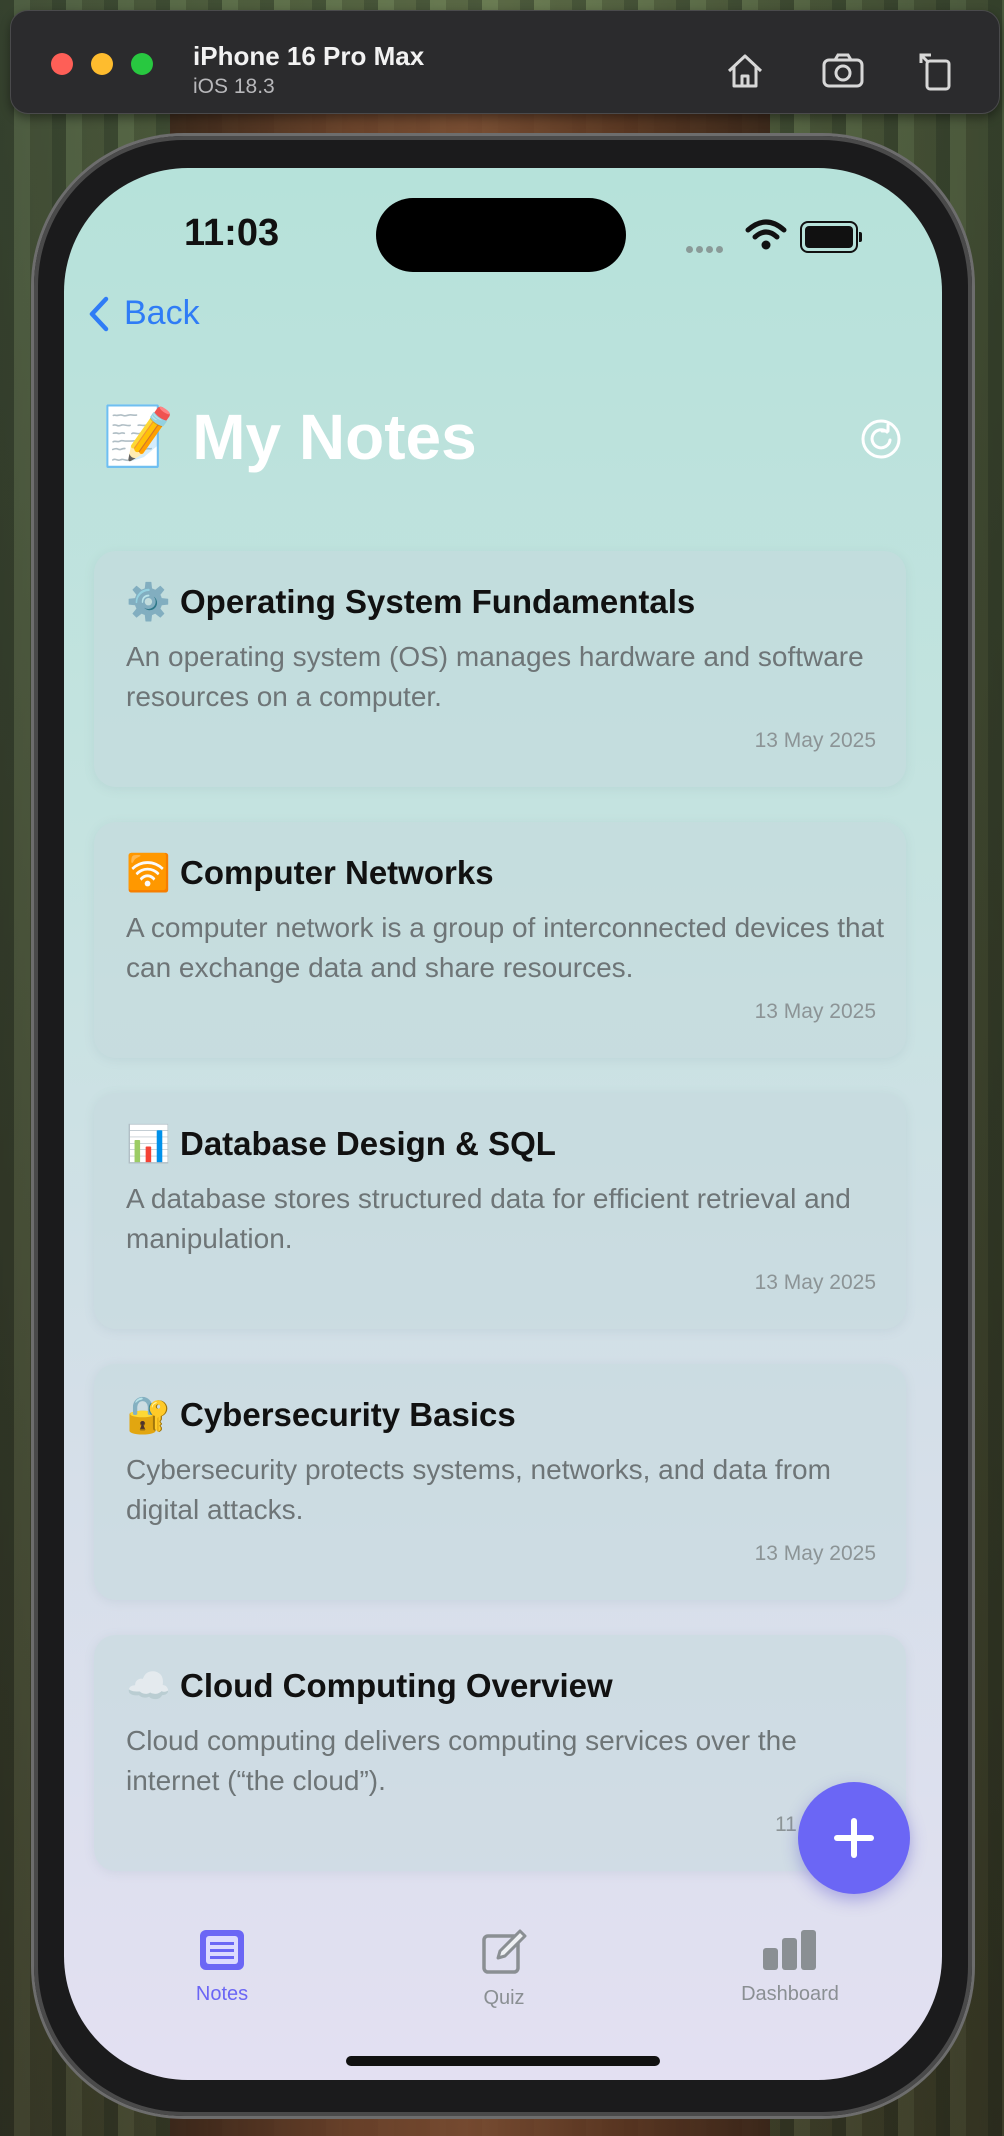 The width and height of the screenshot is (1004, 2136). Describe the element at coordinates (504, 1951) in the screenshot. I see `edit-icon` at that location.